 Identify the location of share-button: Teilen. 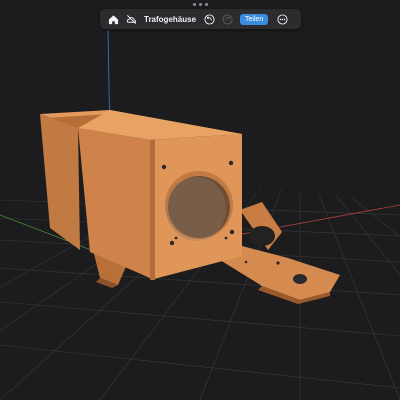
(254, 19).